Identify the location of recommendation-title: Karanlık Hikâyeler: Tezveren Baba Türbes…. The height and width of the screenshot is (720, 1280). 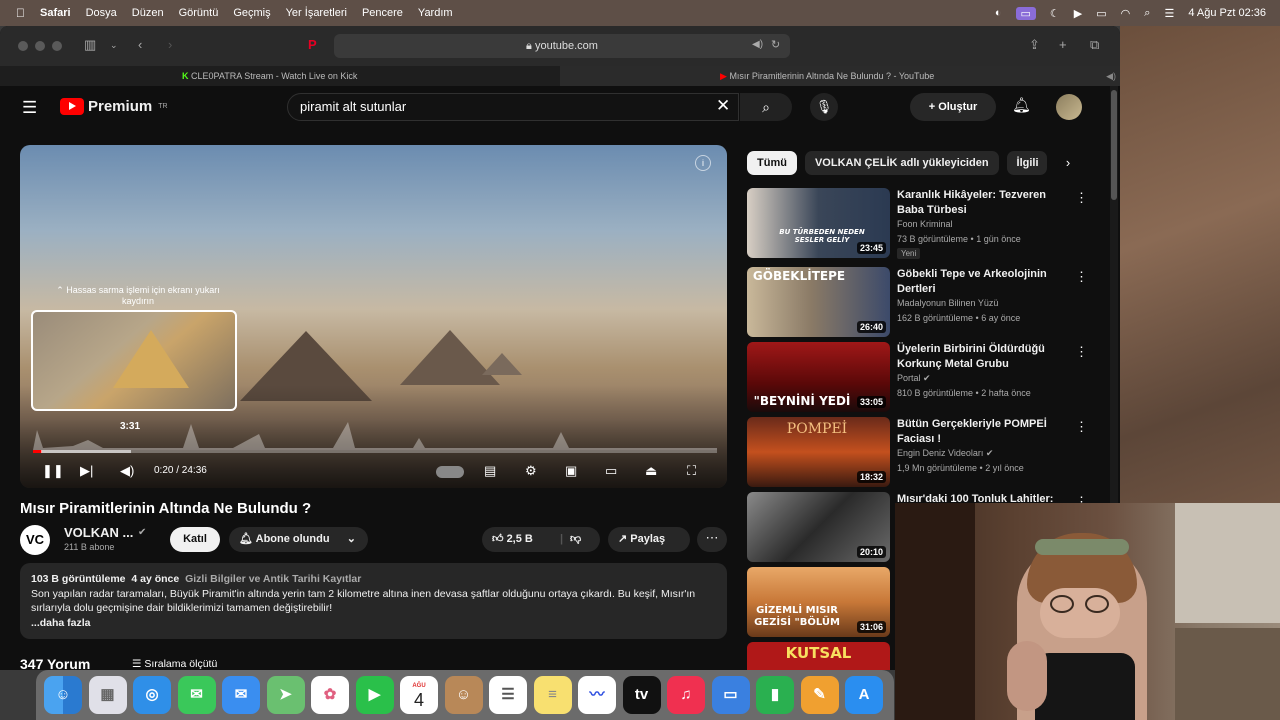
(982, 202).